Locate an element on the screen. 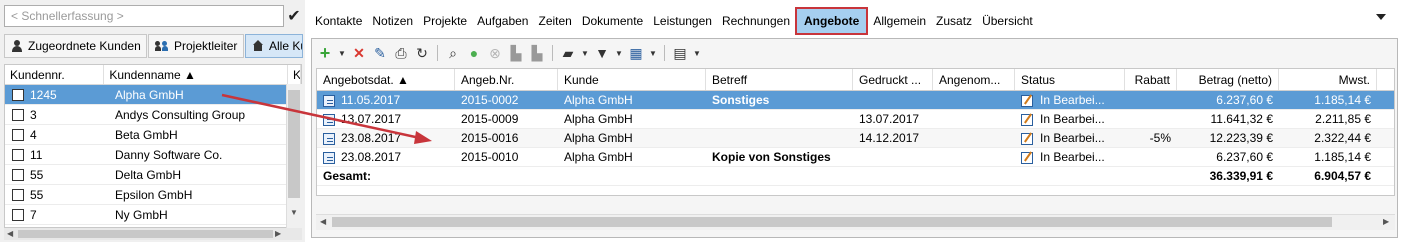 The width and height of the screenshot is (1406, 242). columns-dropdown-icon: ▼ is located at coordinates (697, 53).